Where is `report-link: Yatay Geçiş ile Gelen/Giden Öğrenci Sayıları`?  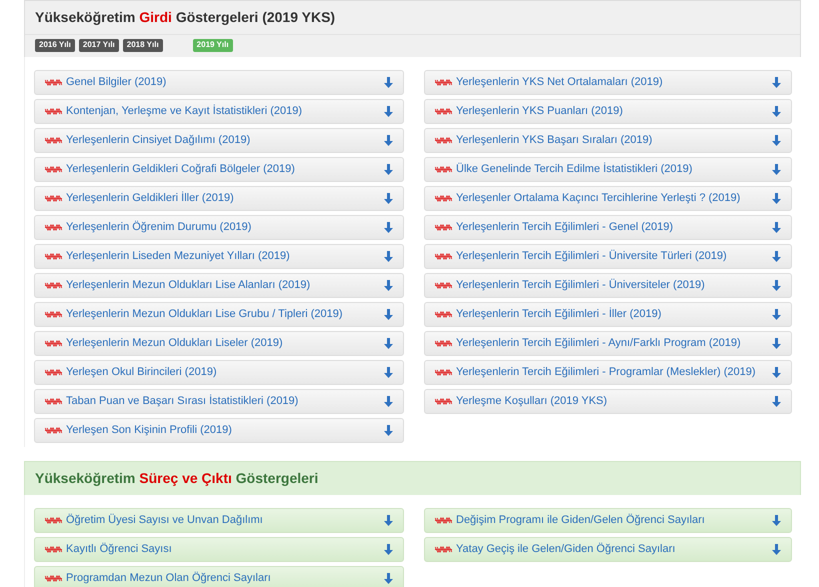 report-link: Yatay Geçiş ile Gelen/Giden Öğrenci Sayıları is located at coordinates (608, 549).